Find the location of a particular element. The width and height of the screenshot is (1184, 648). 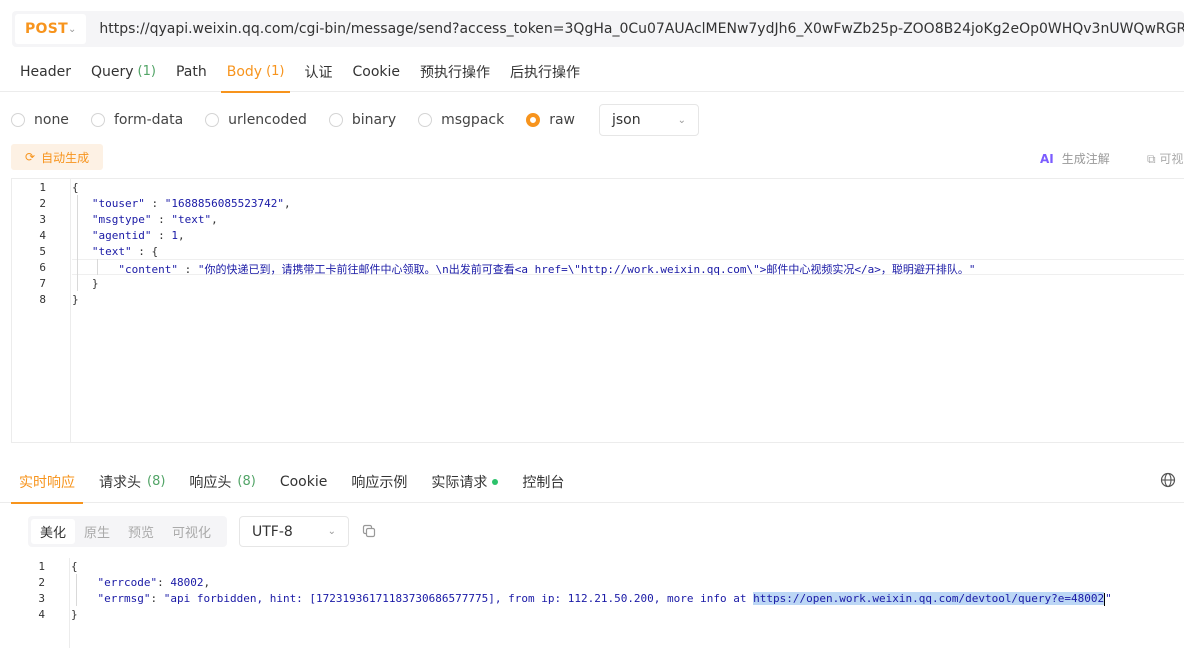

auto-generate-button: ⟳ 自动生成 is located at coordinates (57, 157).